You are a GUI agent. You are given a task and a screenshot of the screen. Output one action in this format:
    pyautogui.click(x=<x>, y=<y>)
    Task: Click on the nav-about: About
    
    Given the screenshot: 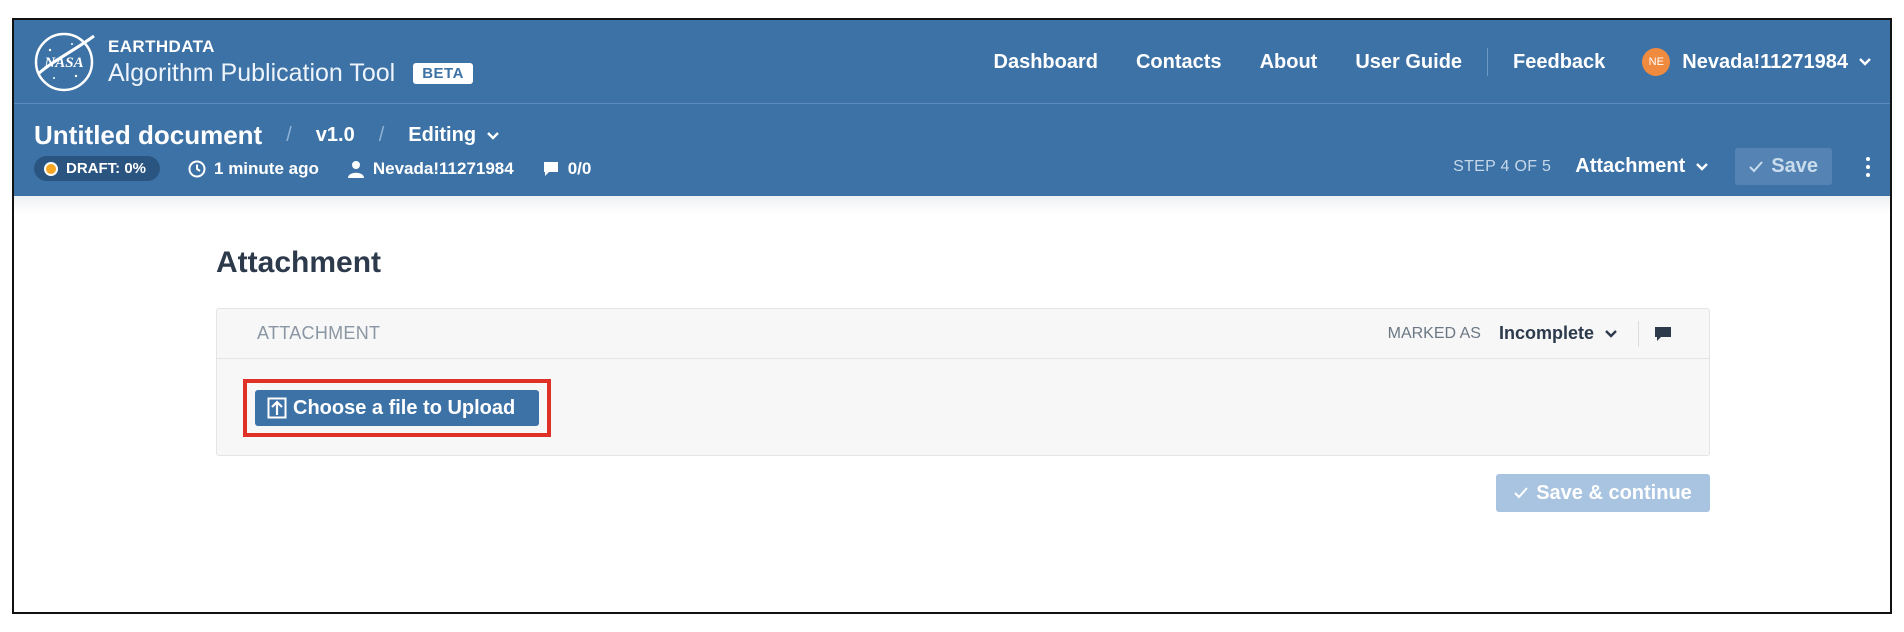 What is the action you would take?
    pyautogui.click(x=1289, y=62)
    